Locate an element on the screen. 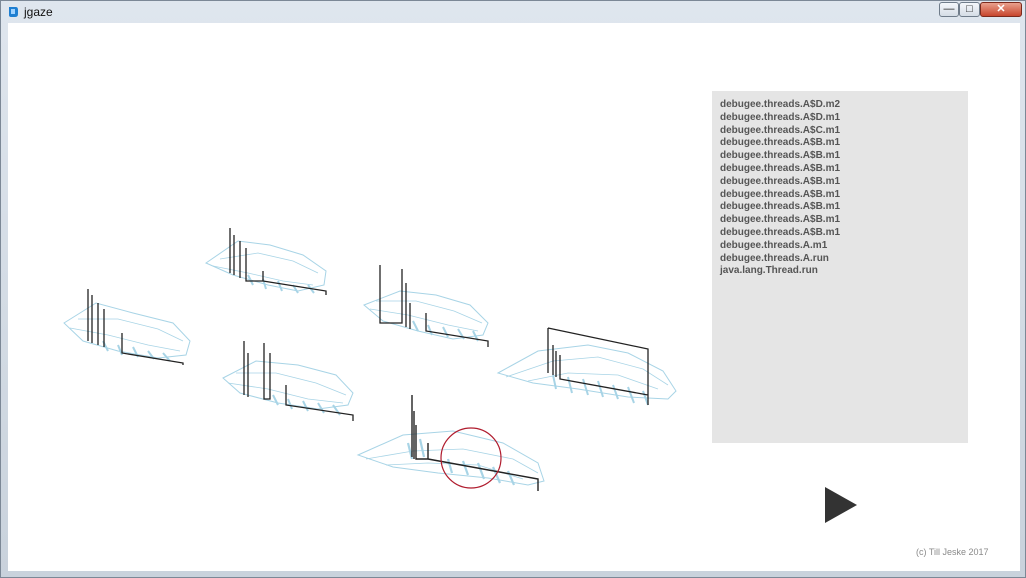  play-button is located at coordinates (841, 505).